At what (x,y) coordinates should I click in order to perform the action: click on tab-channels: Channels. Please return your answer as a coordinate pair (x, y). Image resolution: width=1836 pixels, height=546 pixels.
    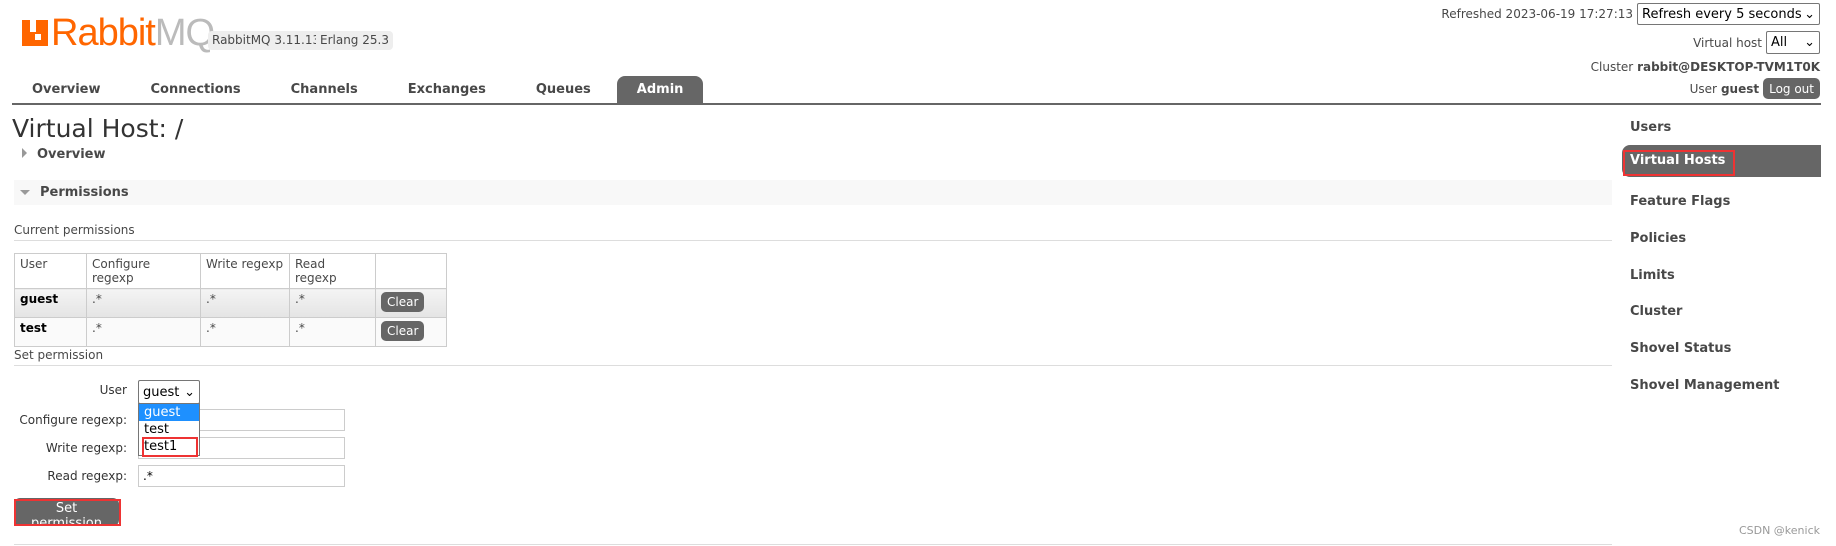
    Looking at the image, I should click on (324, 90).